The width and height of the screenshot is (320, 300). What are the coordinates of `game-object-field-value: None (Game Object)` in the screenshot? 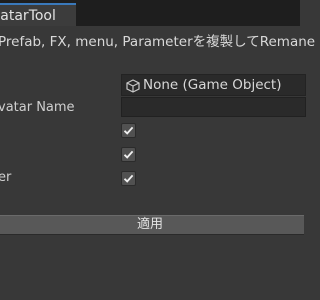 It's located at (212, 85).